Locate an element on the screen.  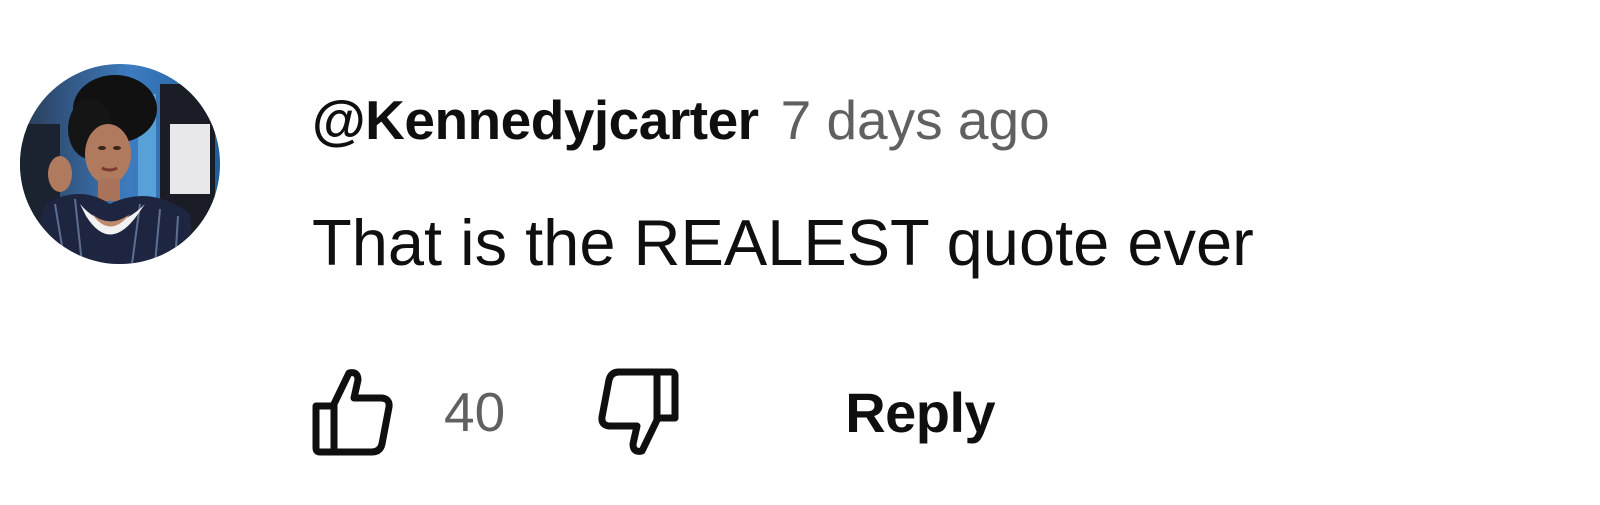
like-button is located at coordinates (356, 412).